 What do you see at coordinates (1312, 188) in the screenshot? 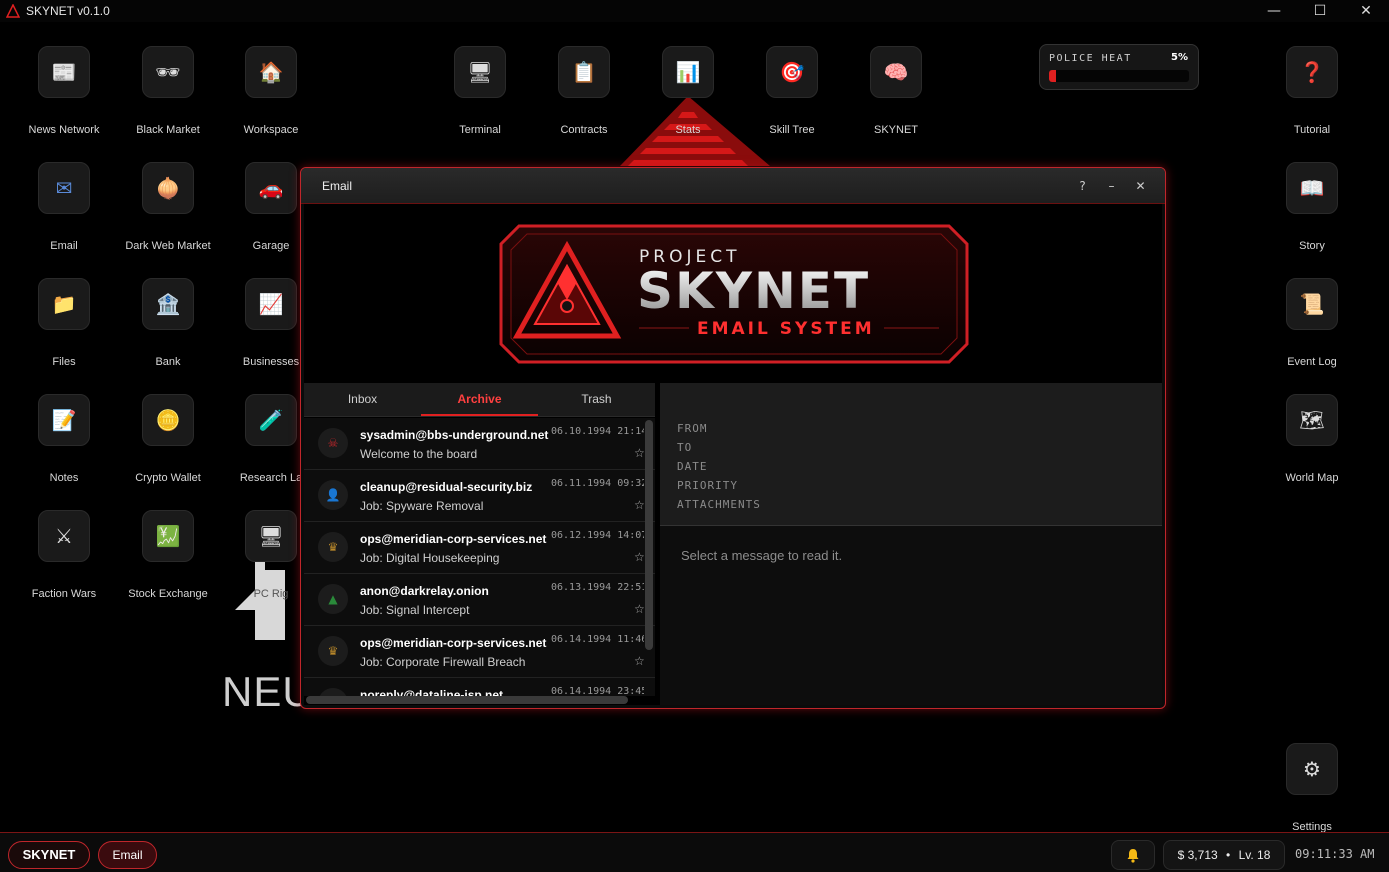
I see `book-icon: 📖` at bounding box center [1312, 188].